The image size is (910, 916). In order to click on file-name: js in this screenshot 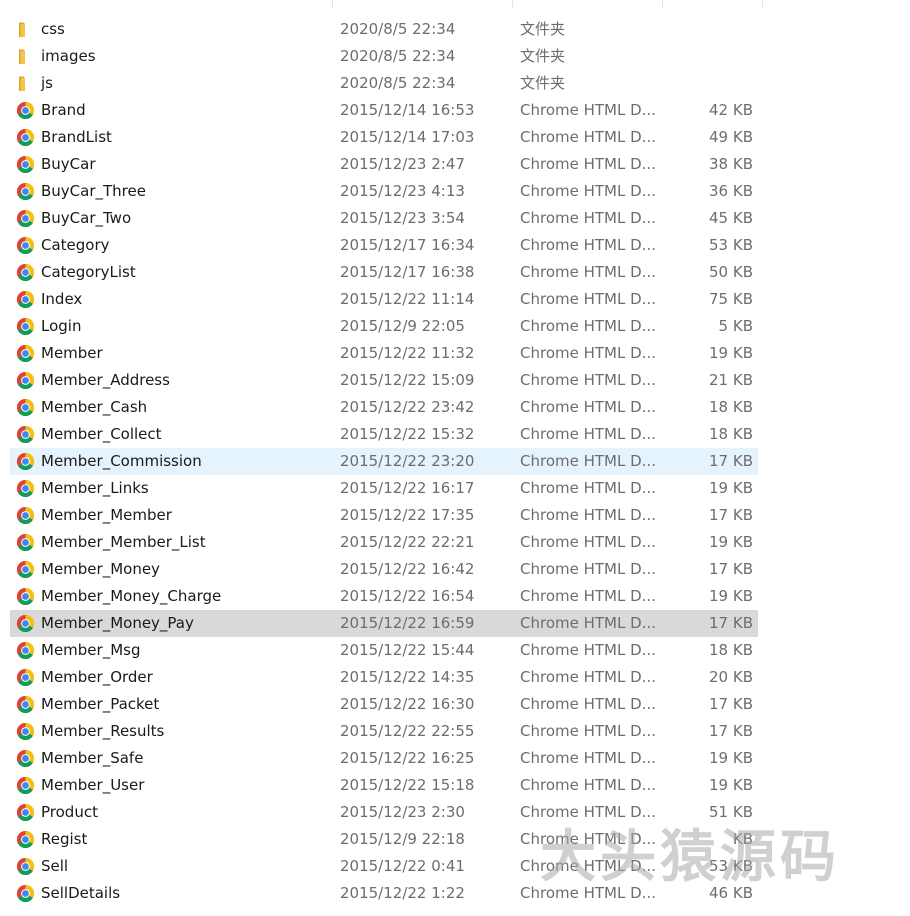, I will do `click(47, 83)`.